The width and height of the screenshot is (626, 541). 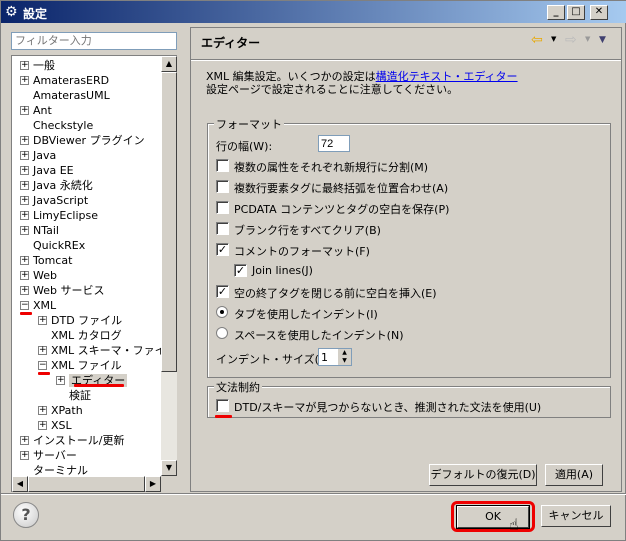 I want to click on h-scroll-thumb, so click(x=86, y=484).